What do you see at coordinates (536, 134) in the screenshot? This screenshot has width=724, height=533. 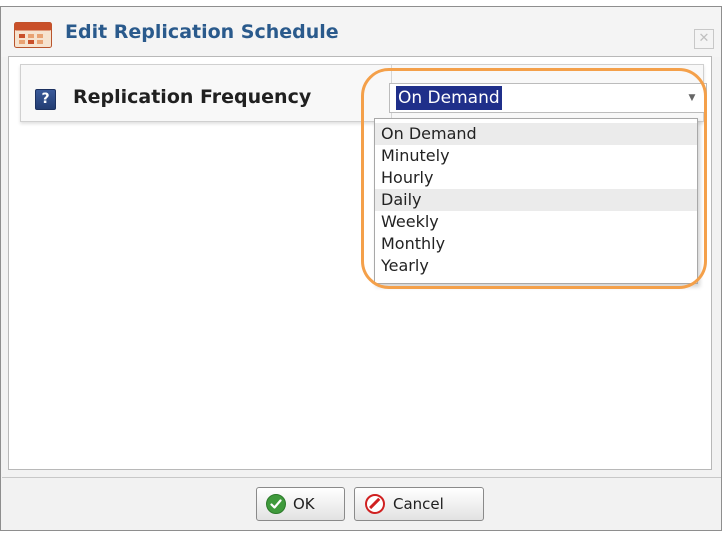 I see `option-on-demand: On Demand` at bounding box center [536, 134].